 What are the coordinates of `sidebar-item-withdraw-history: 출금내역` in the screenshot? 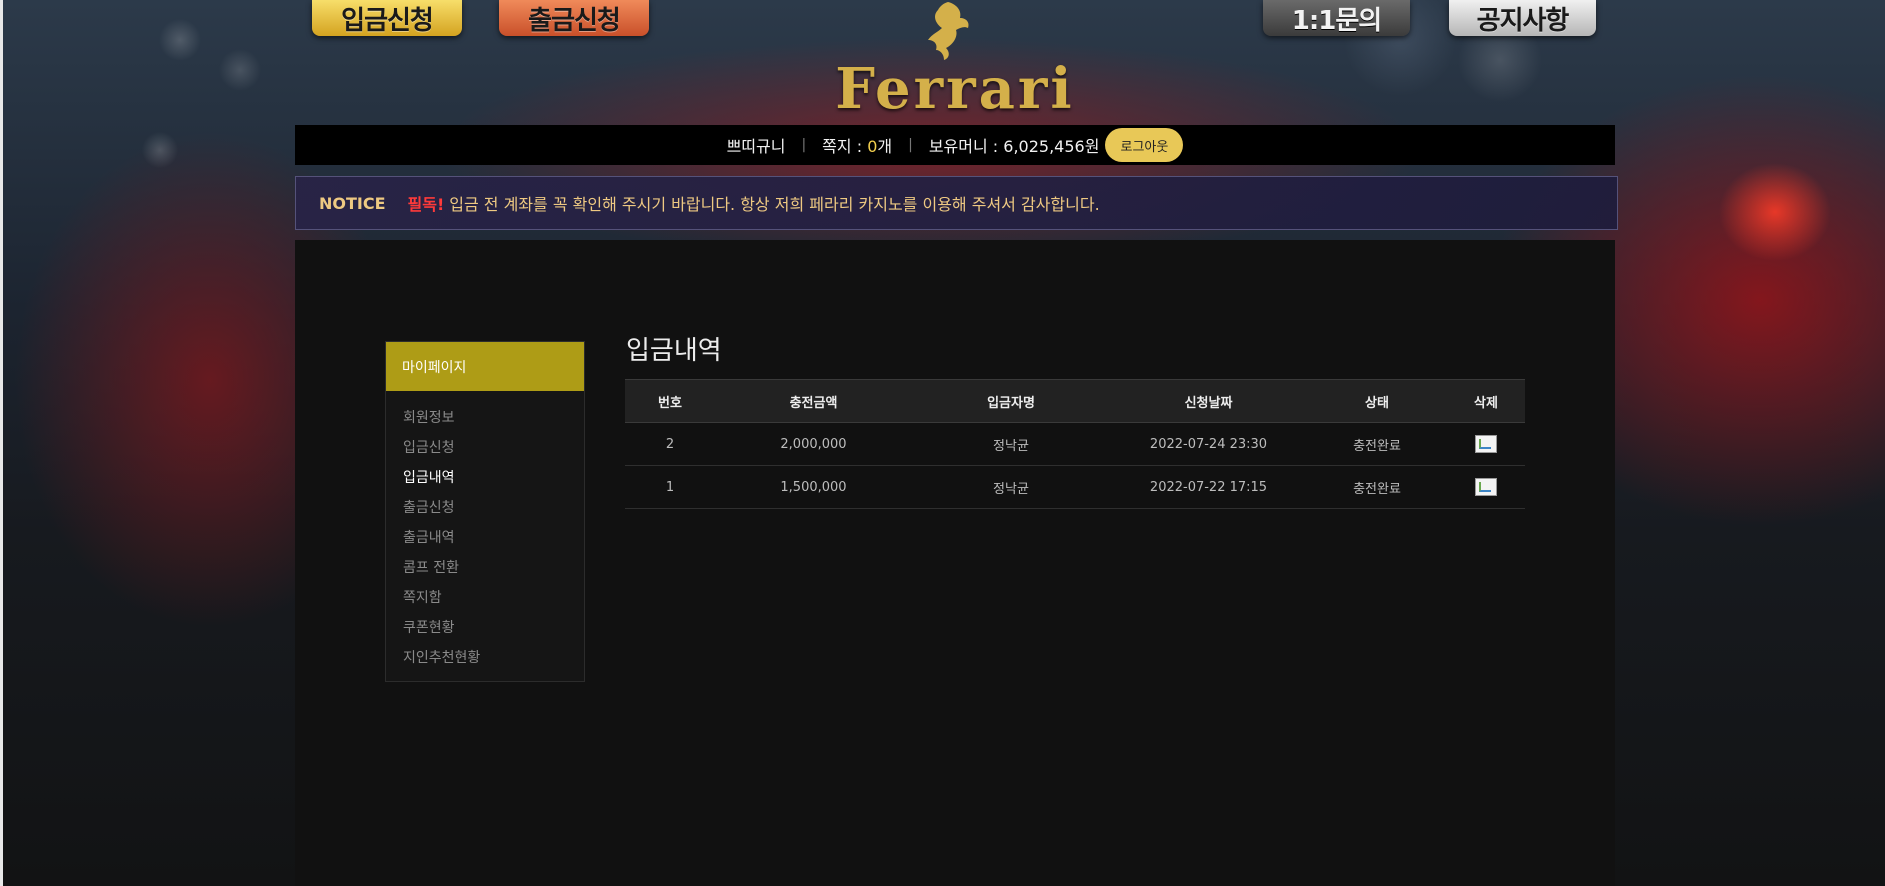 It's located at (485, 538).